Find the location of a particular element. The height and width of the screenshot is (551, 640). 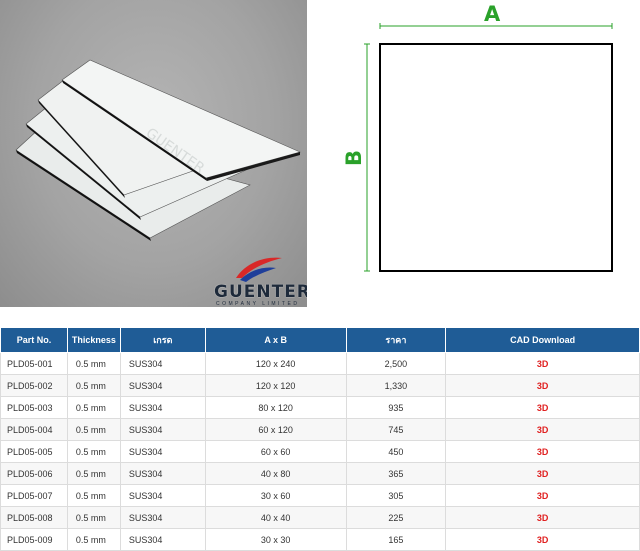

cell-price: 165 is located at coordinates (396, 539).